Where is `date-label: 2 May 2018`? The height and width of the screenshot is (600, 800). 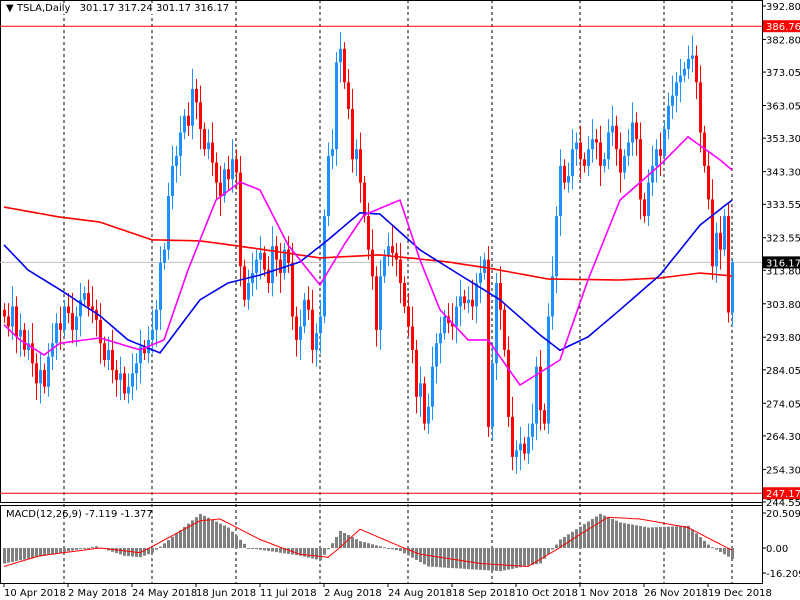
date-label: 2 May 2018 is located at coordinates (97, 593).